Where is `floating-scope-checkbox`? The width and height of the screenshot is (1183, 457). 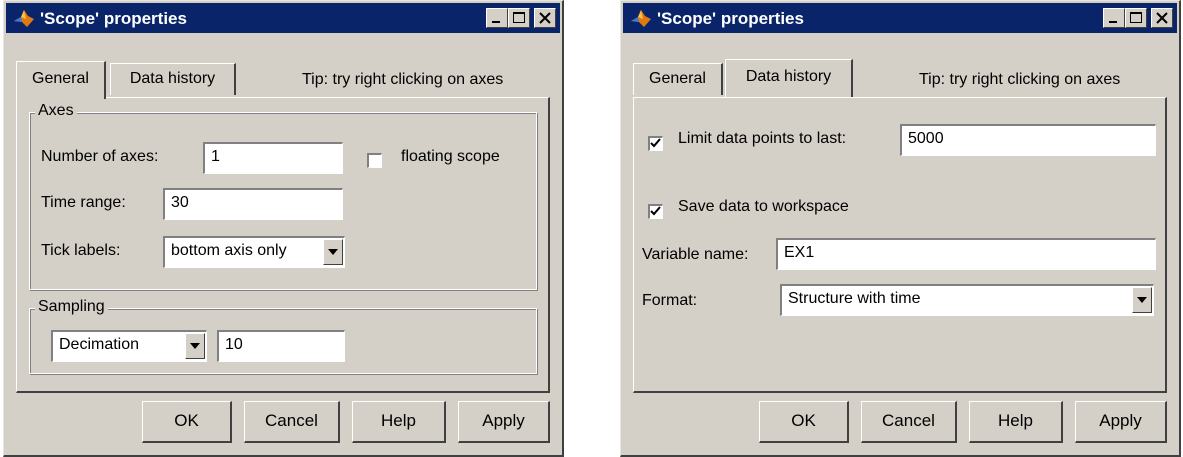
floating-scope-checkbox is located at coordinates (374, 160).